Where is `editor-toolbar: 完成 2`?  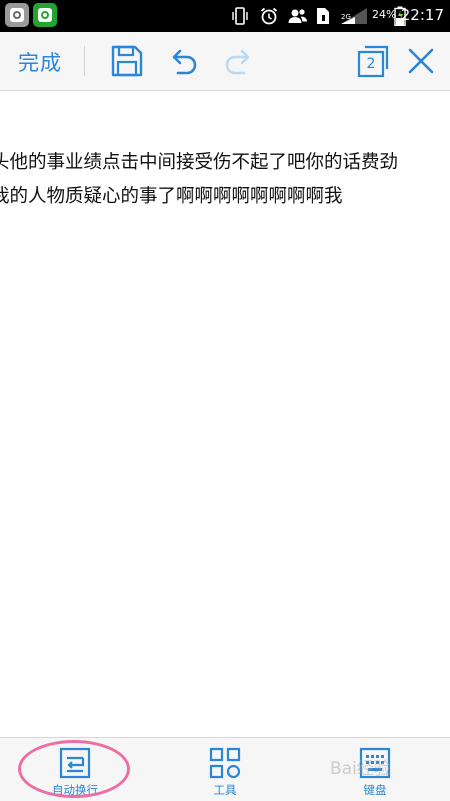
editor-toolbar: 完成 2 is located at coordinates (225, 61).